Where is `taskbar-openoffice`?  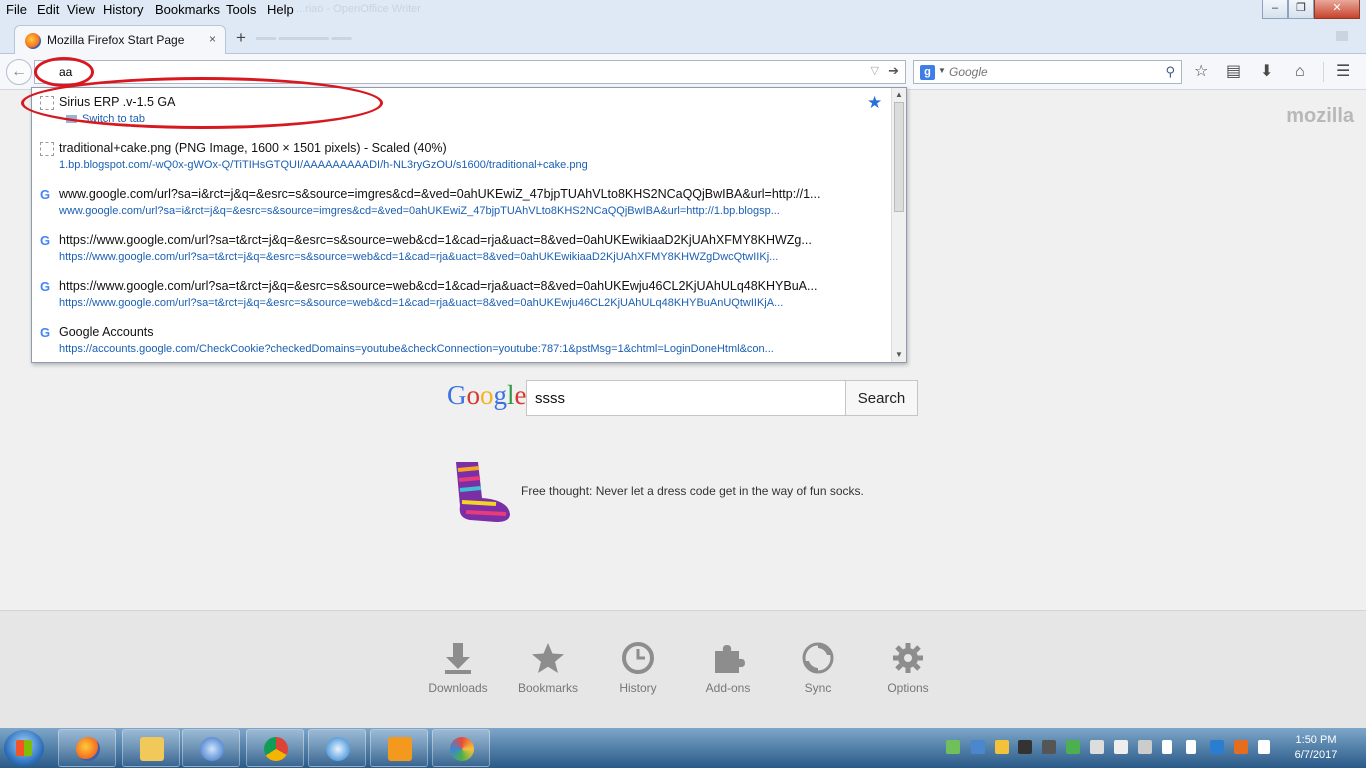 taskbar-openoffice is located at coordinates (337, 748).